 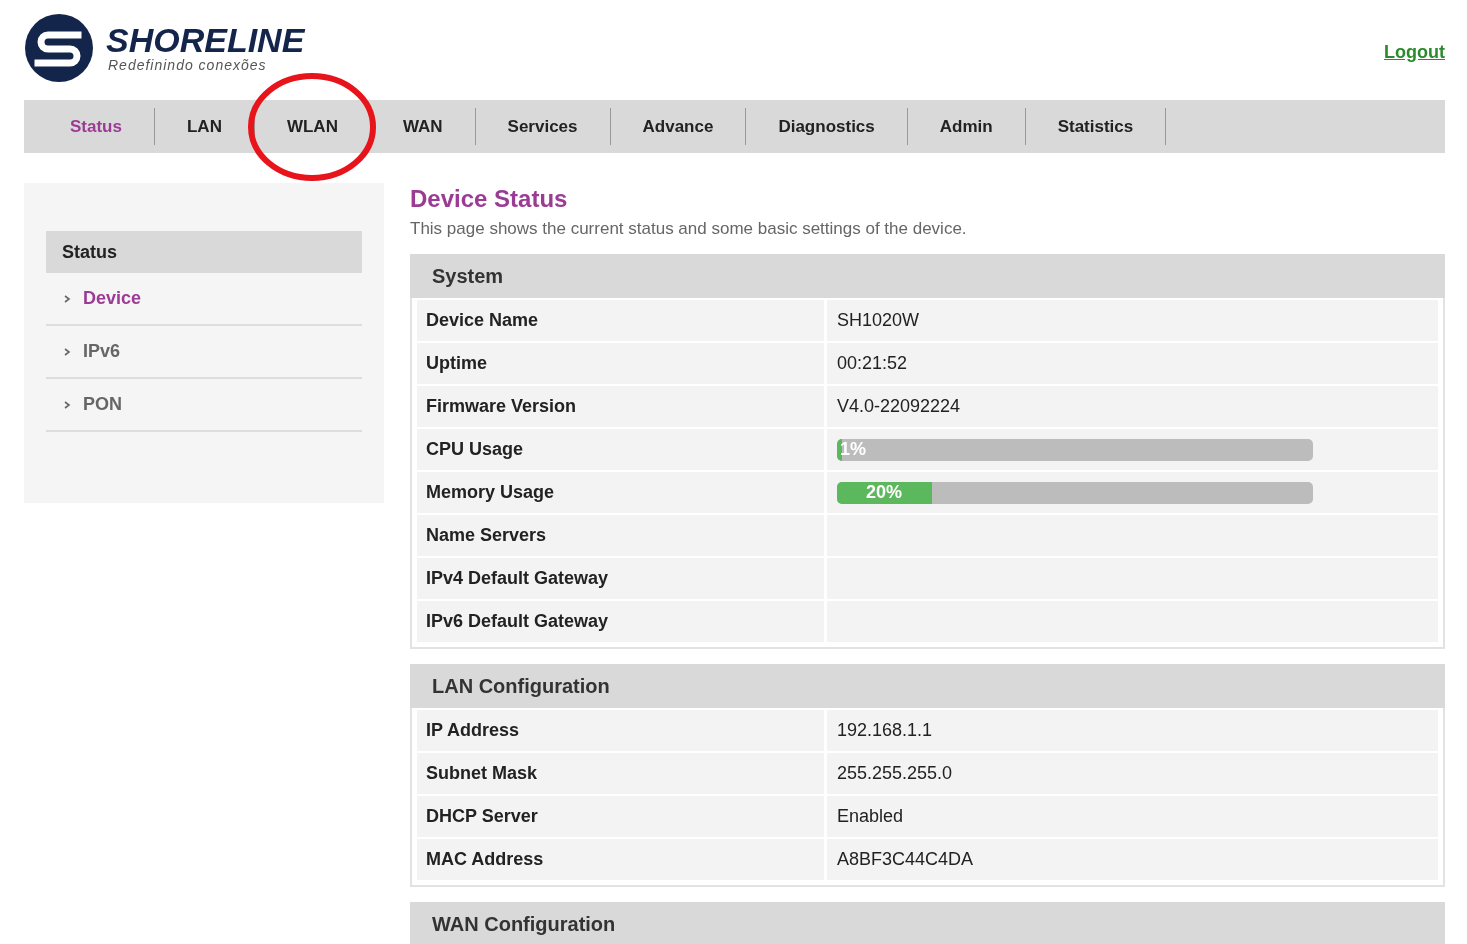 What do you see at coordinates (59, 48) in the screenshot?
I see `logo-icon` at bounding box center [59, 48].